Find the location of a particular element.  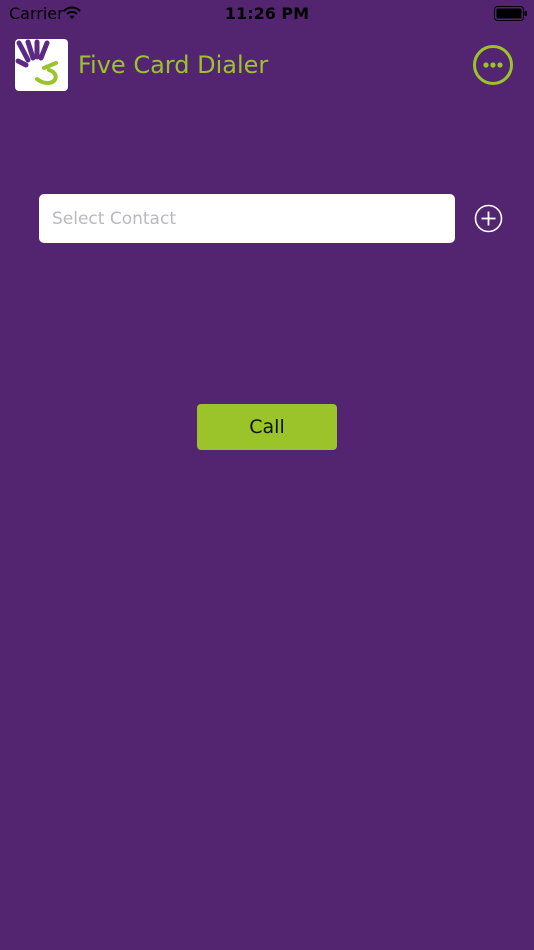

select-contact-input is located at coordinates (247, 218).